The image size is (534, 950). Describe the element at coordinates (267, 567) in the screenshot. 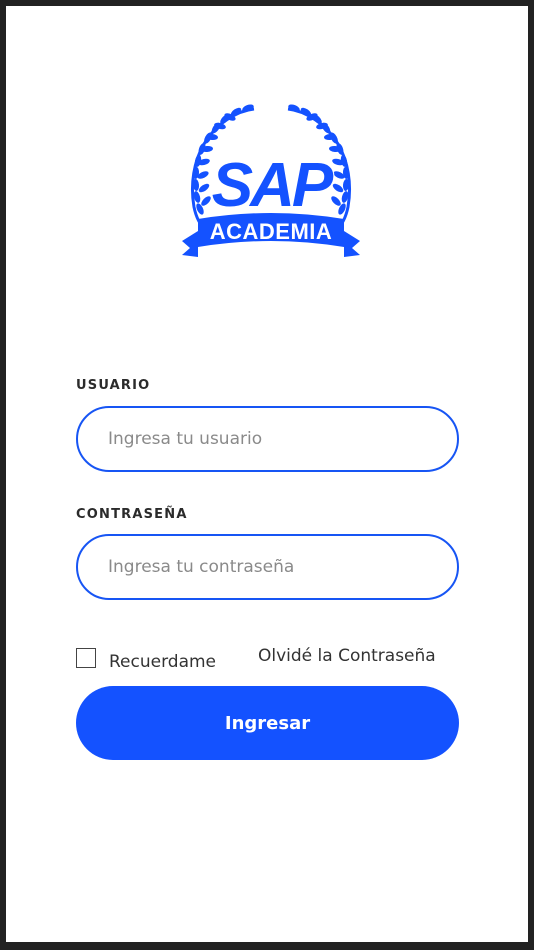

I see `password-input` at that location.